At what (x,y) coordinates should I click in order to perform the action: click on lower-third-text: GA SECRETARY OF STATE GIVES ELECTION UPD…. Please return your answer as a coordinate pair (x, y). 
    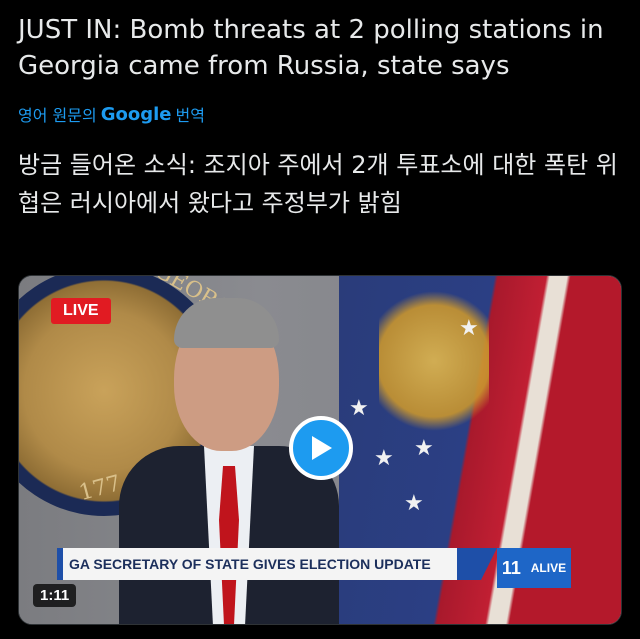
    Looking at the image, I should click on (250, 564).